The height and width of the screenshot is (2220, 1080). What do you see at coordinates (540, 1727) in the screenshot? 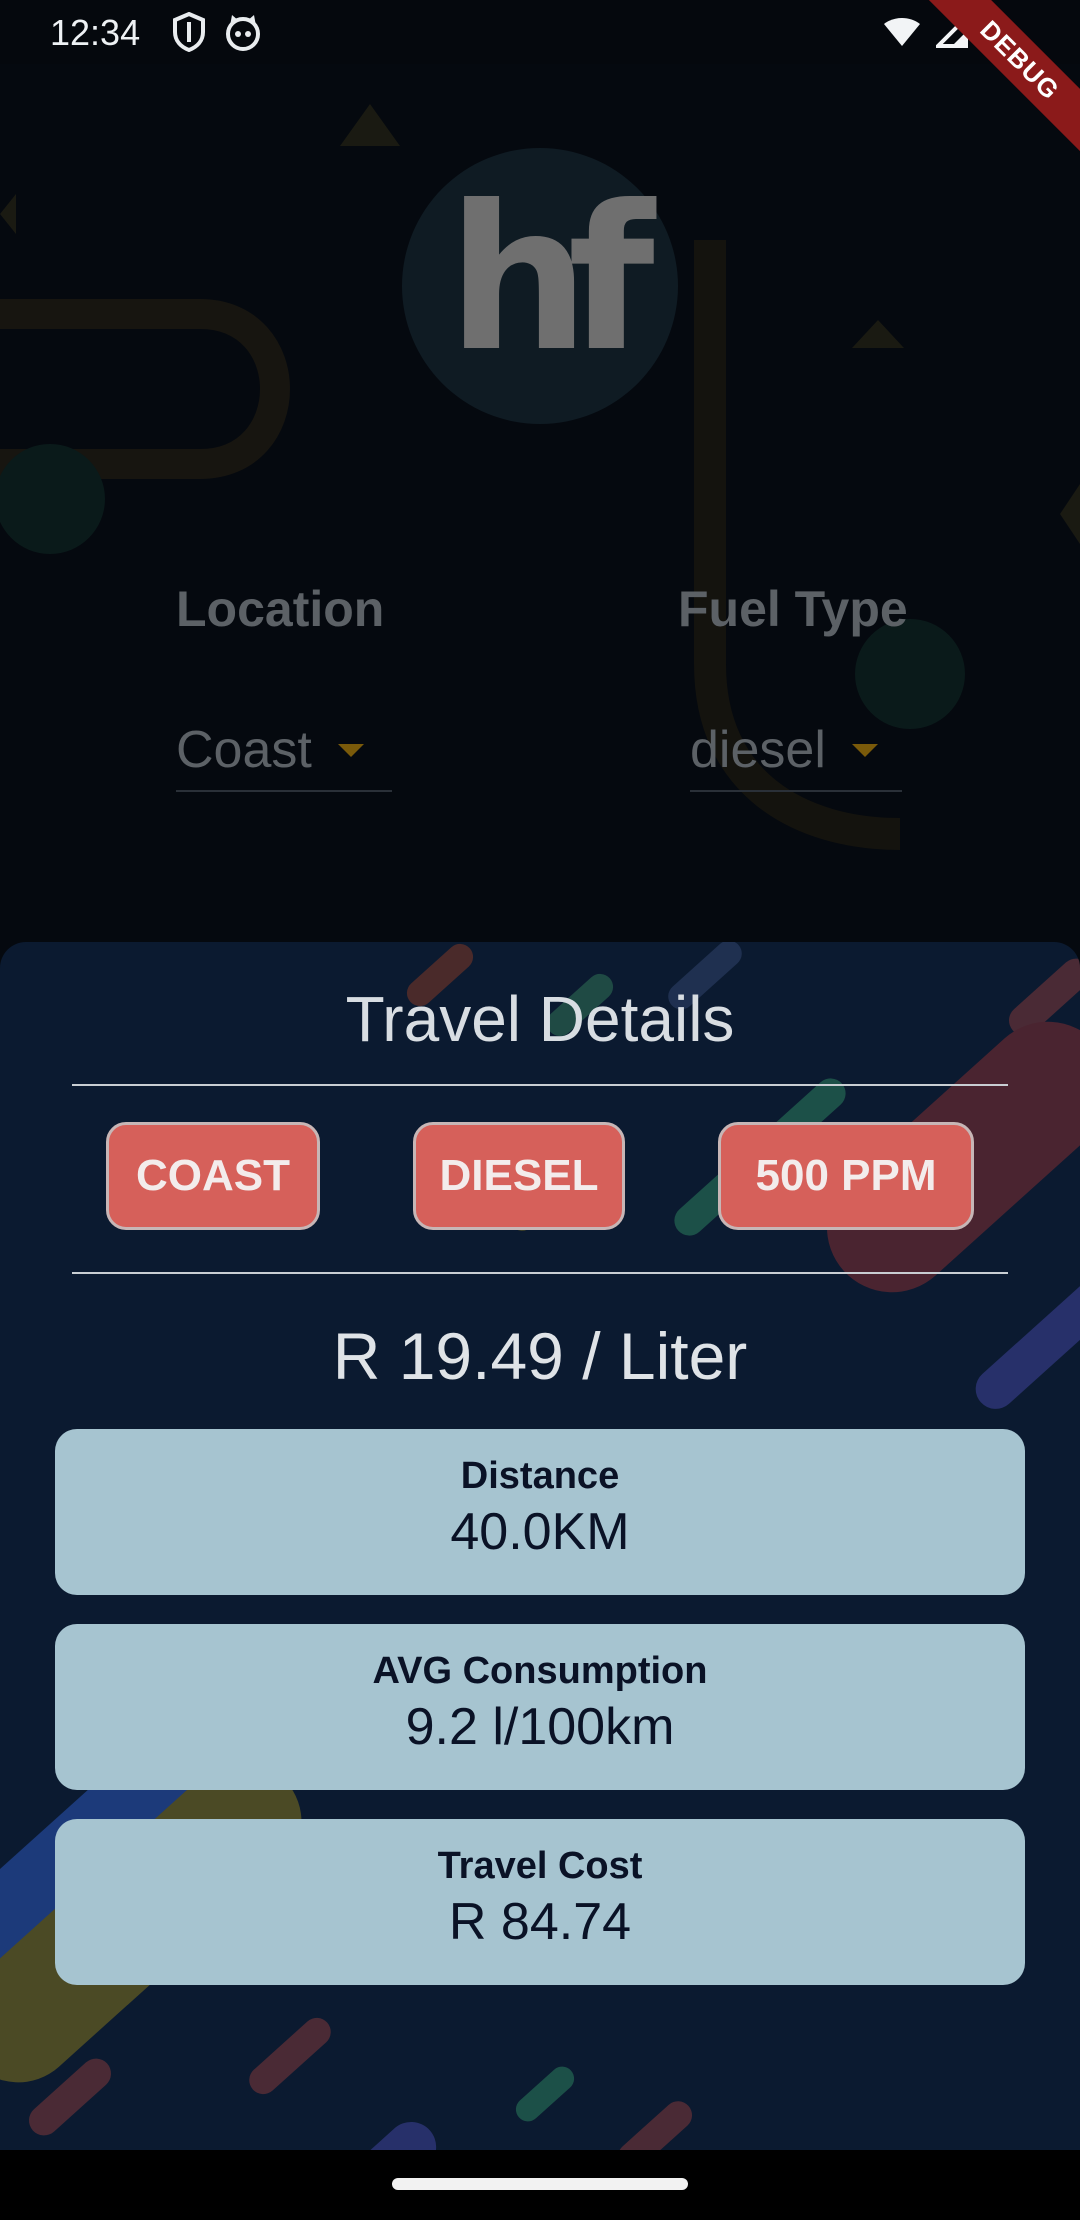
I see `avg-consumption-value: 9.2 l/100km` at bounding box center [540, 1727].